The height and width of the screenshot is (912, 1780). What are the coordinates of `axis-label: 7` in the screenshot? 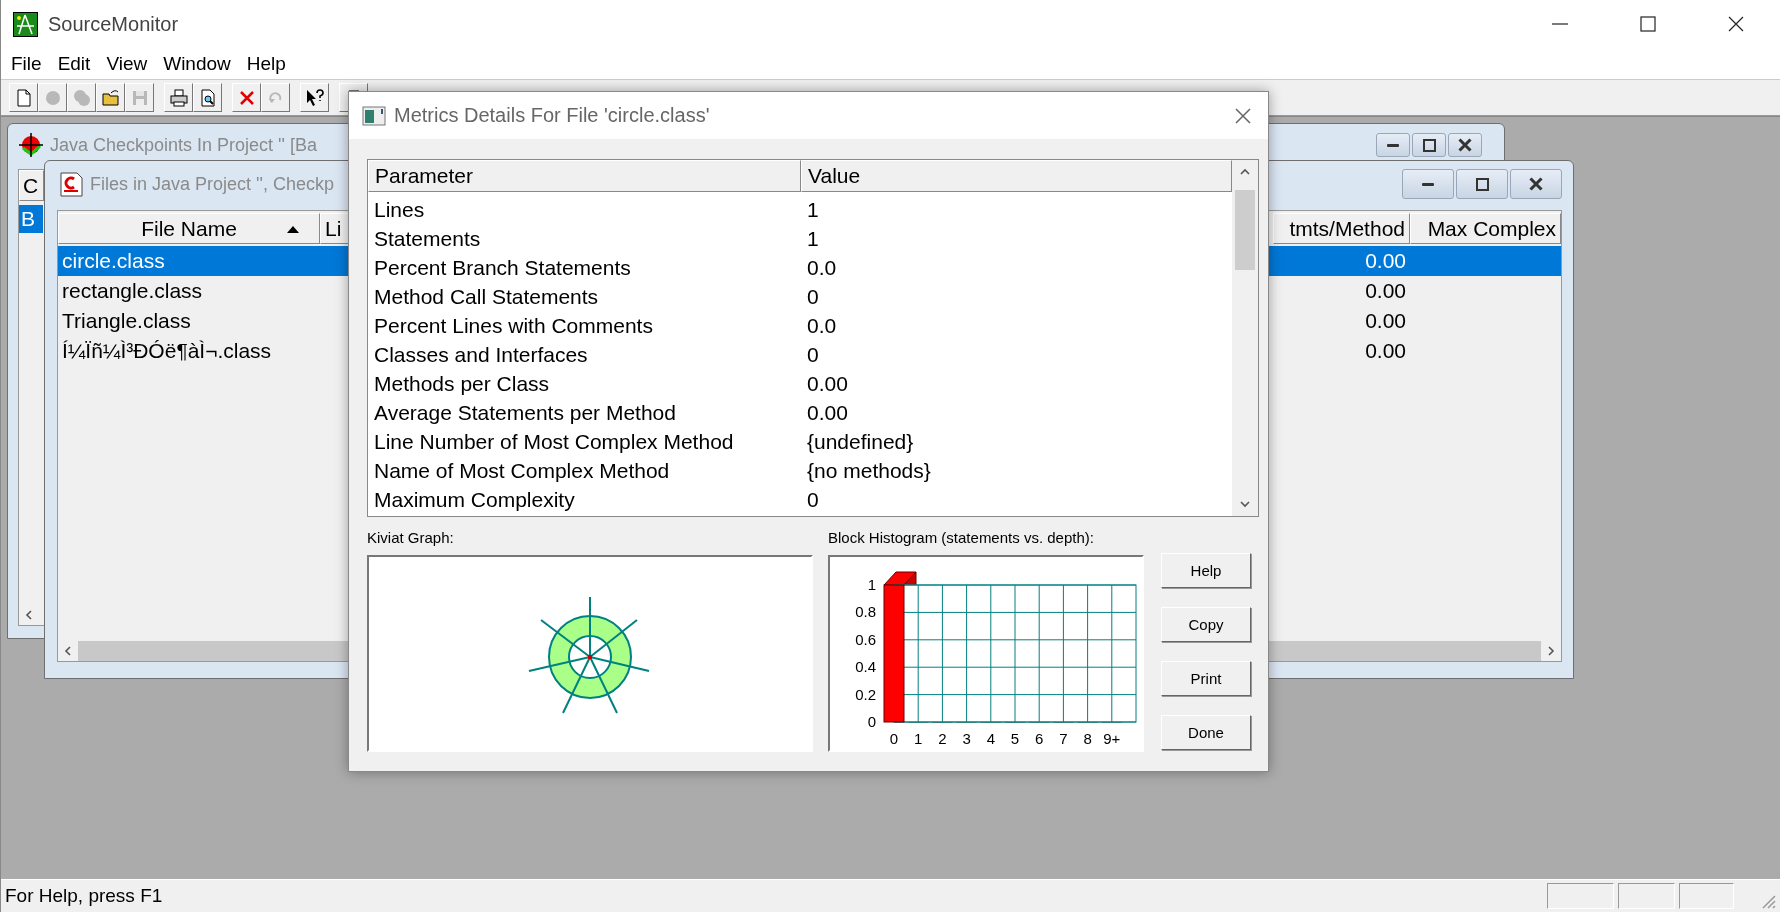 It's located at (1063, 738).